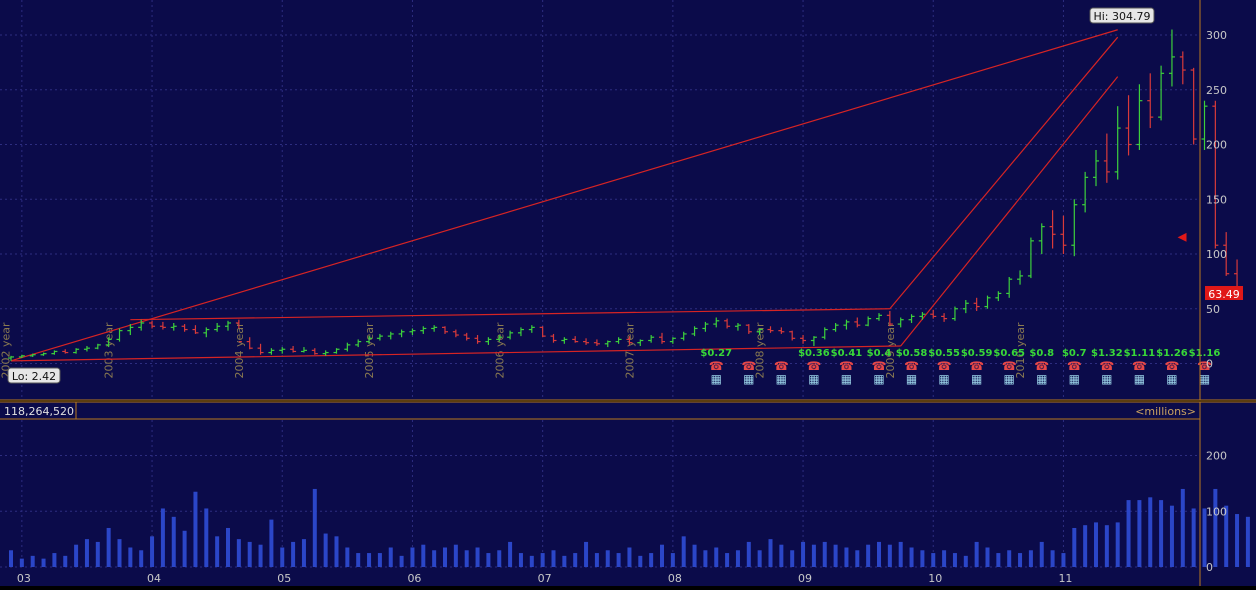  I want to click on x-tick-label: 04, so click(154, 578).